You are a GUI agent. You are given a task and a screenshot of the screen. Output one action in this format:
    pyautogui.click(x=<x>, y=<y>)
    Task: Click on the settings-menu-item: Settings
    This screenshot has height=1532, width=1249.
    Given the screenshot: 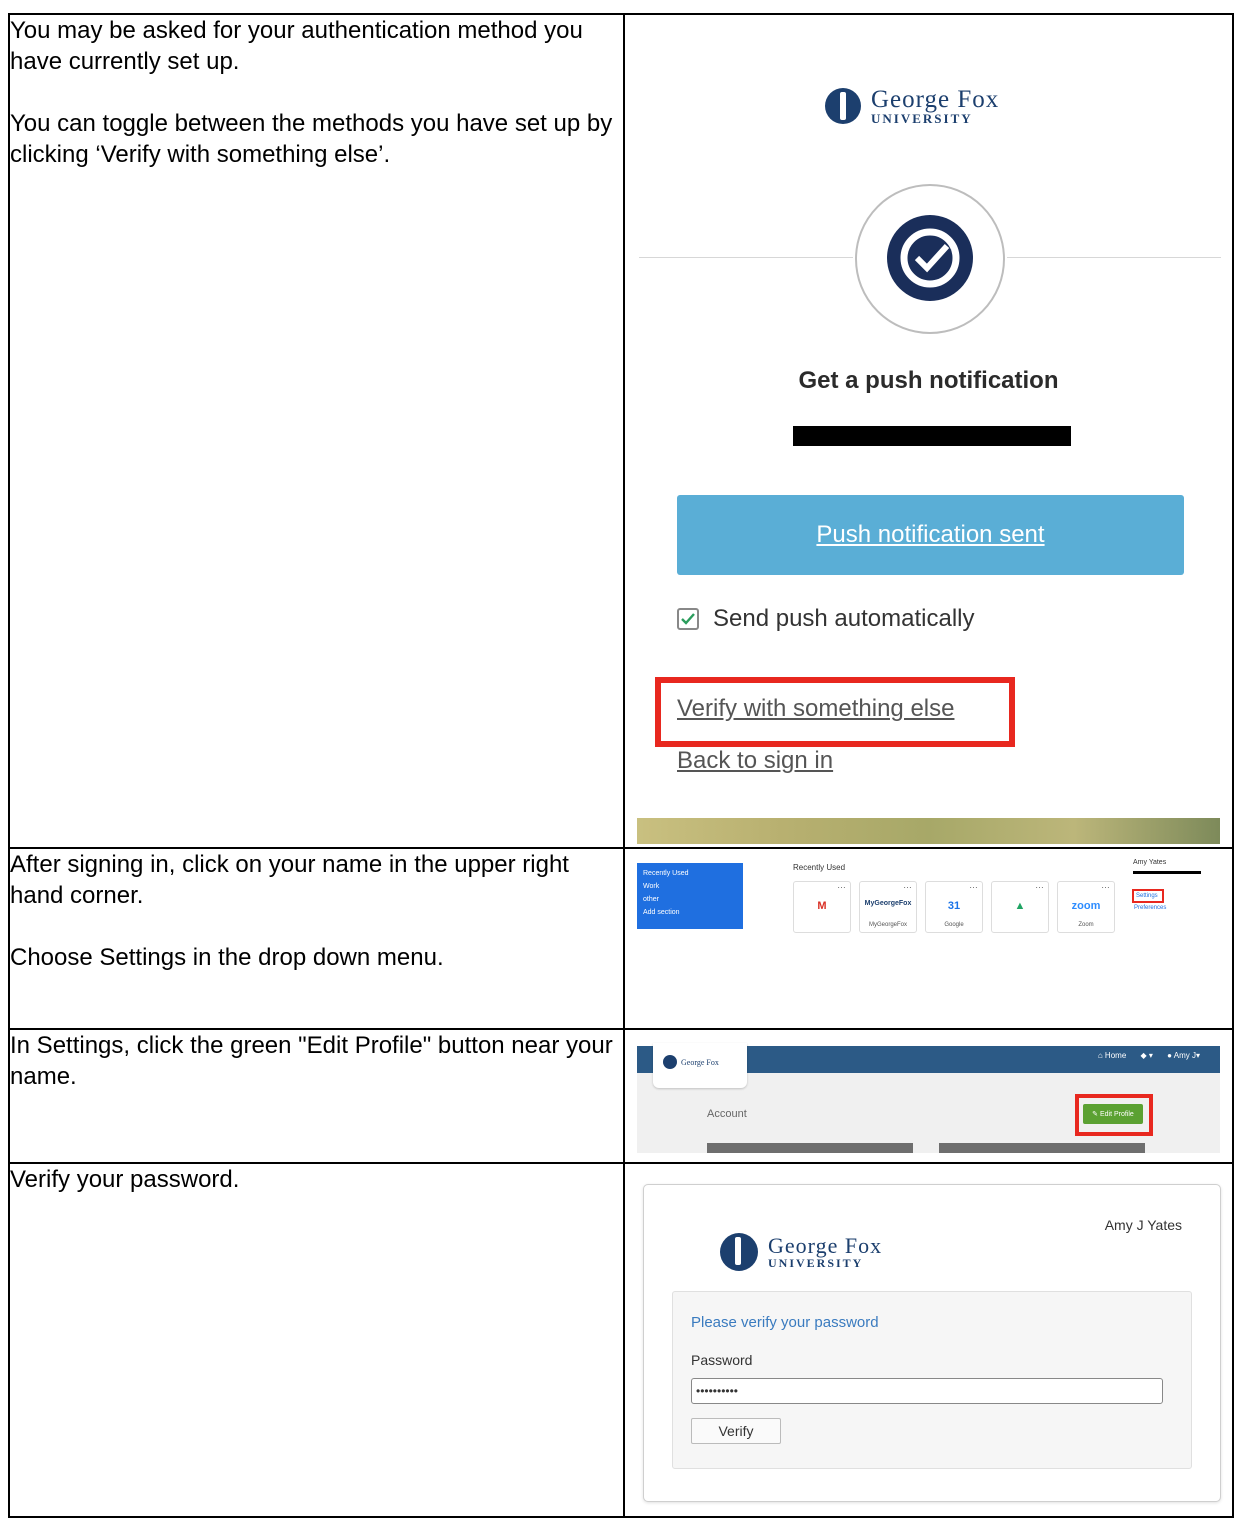 What is the action you would take?
    pyautogui.click(x=1148, y=896)
    